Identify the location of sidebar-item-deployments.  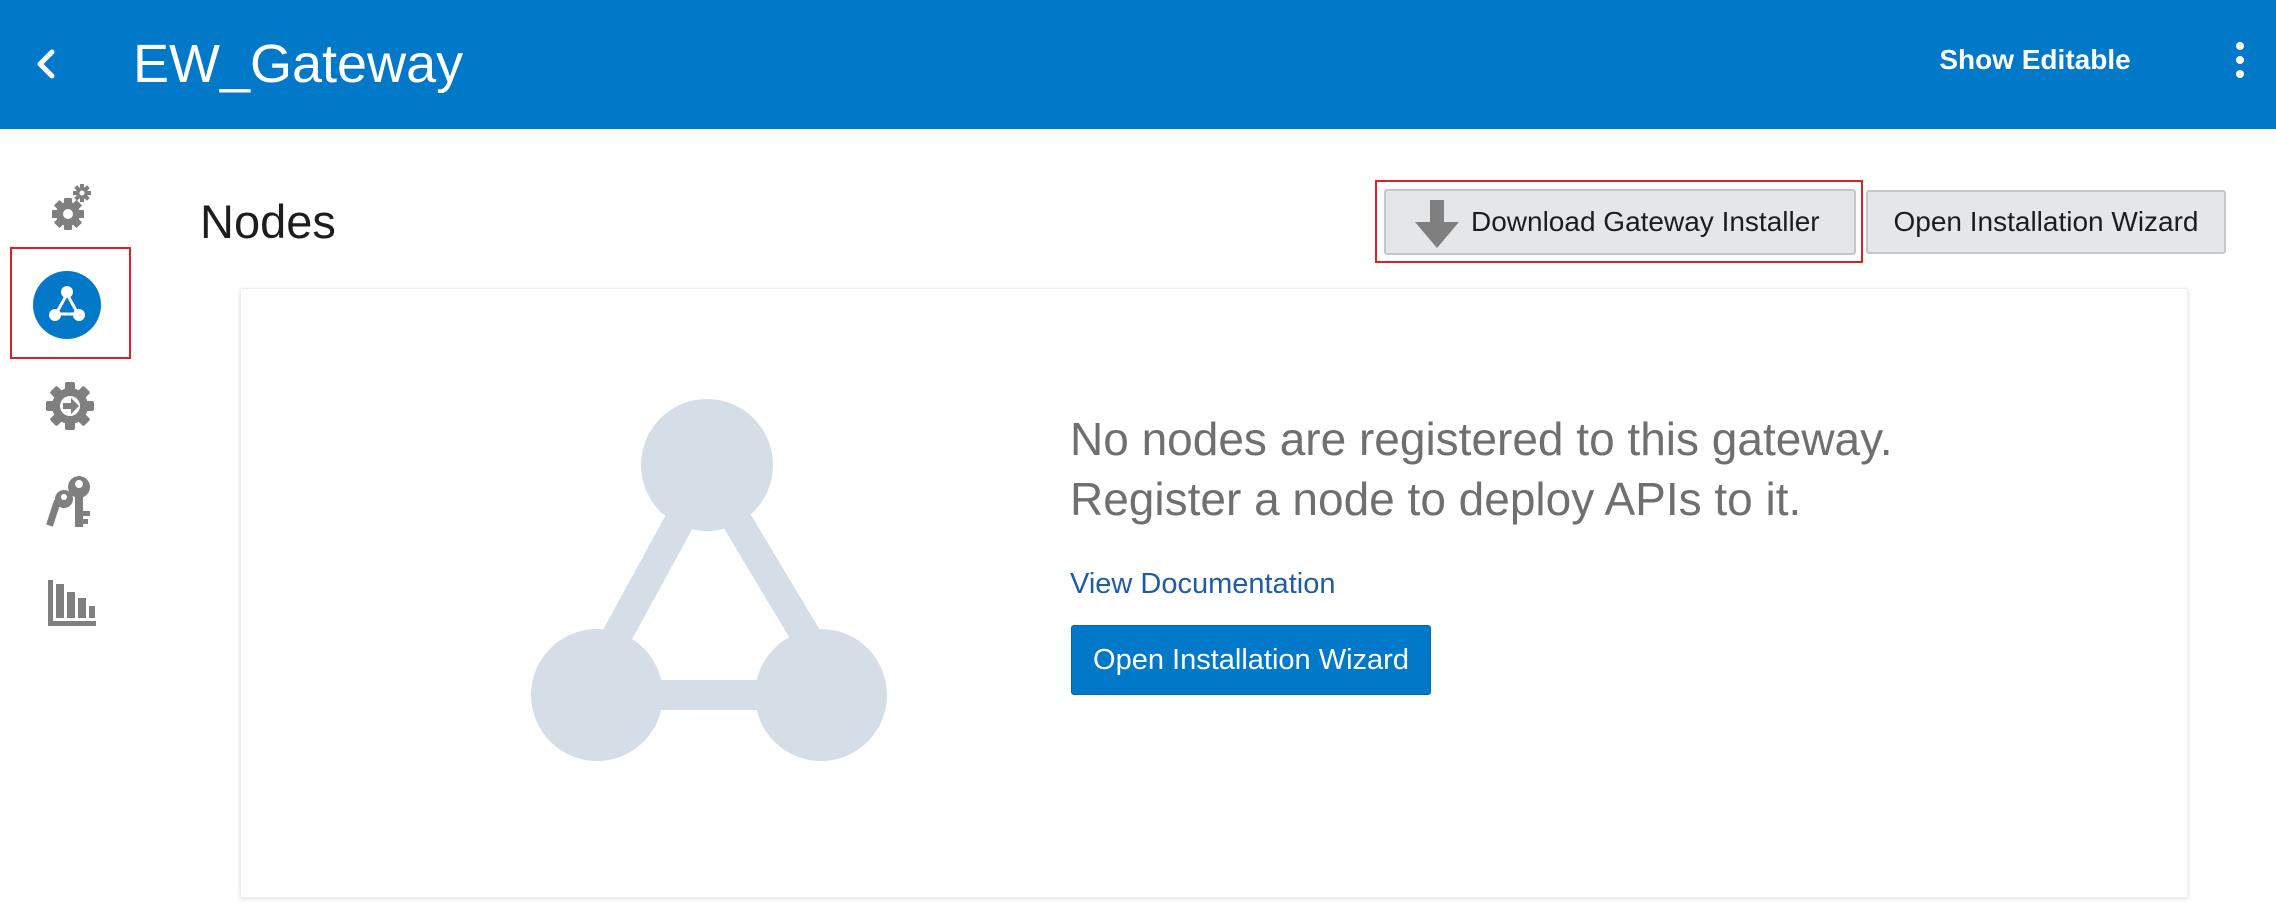
(70, 406).